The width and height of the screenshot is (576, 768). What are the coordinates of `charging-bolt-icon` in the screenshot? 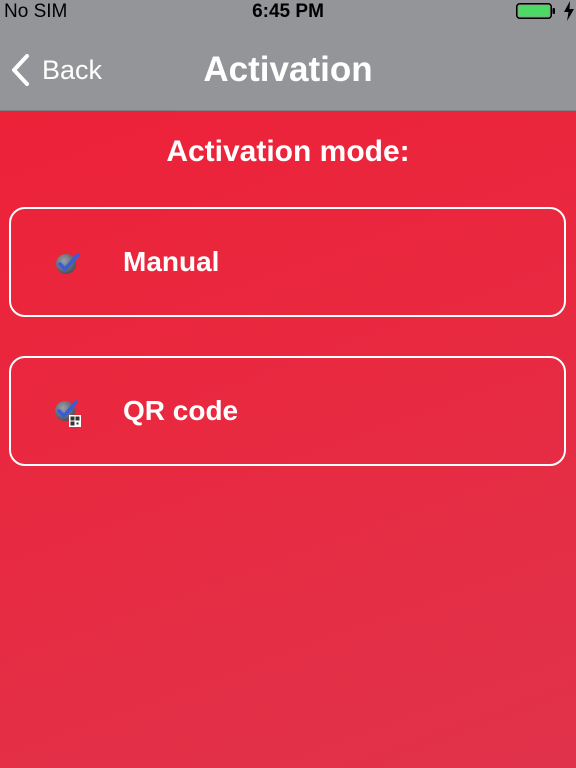 It's located at (569, 11).